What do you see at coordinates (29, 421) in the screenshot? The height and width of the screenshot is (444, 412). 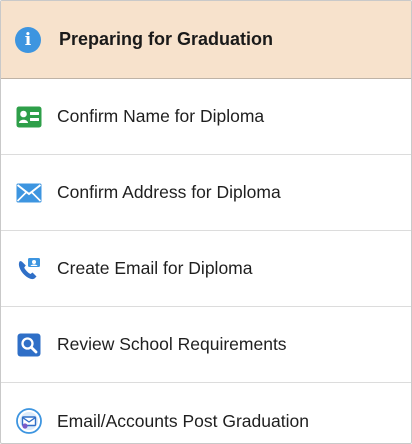 I see `email-accounts-icon` at bounding box center [29, 421].